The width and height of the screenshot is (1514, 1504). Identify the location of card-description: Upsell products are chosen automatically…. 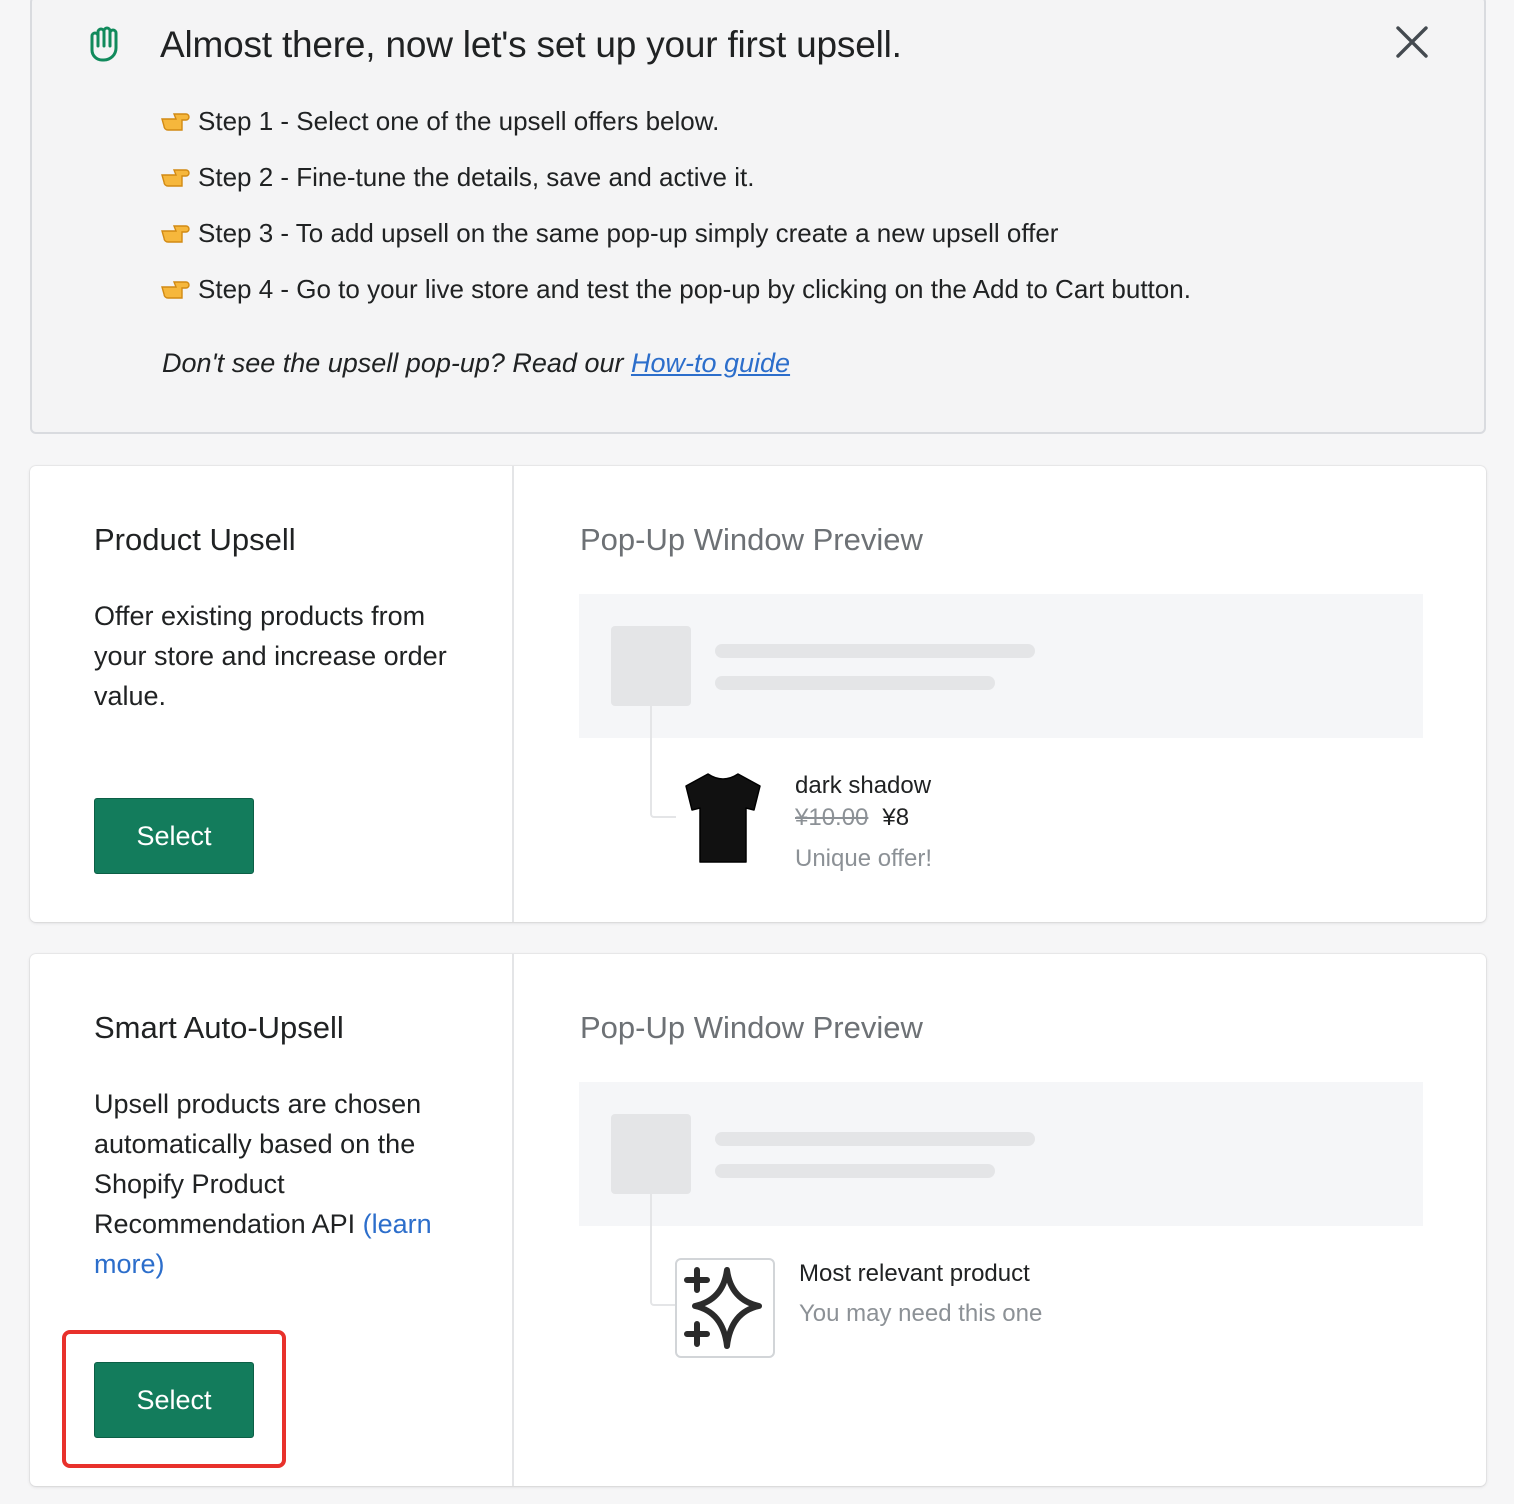
(294, 1184).